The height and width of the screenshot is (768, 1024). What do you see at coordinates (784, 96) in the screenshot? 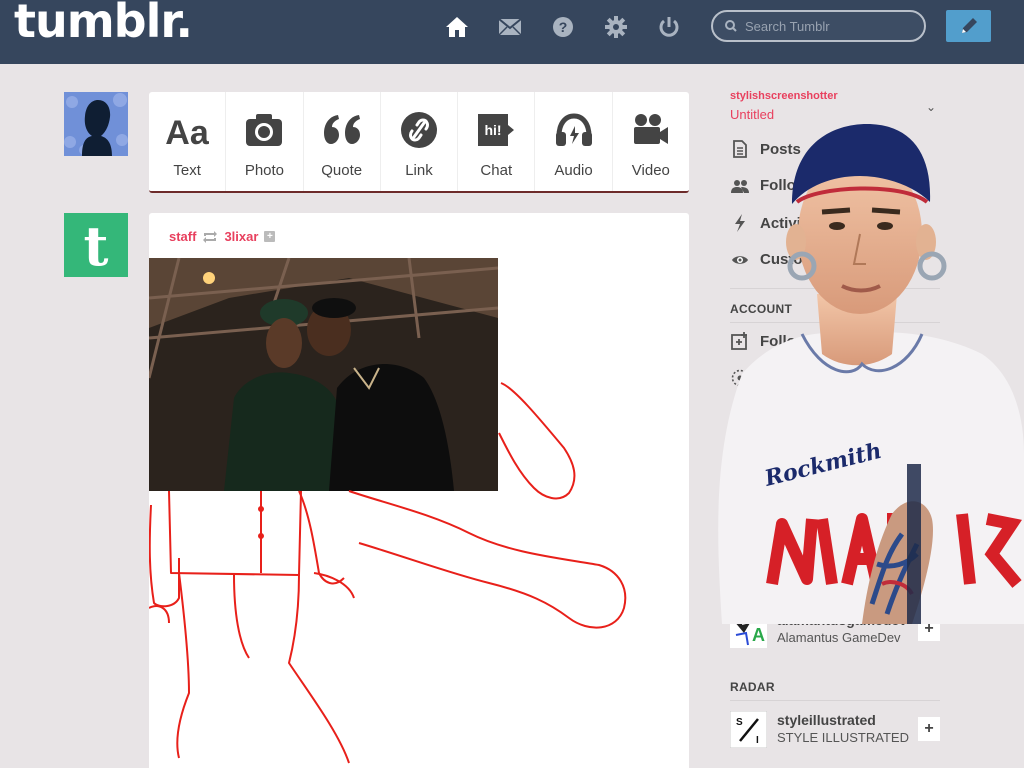
I see `blog-name-link: stylishscreenshotter` at bounding box center [784, 96].